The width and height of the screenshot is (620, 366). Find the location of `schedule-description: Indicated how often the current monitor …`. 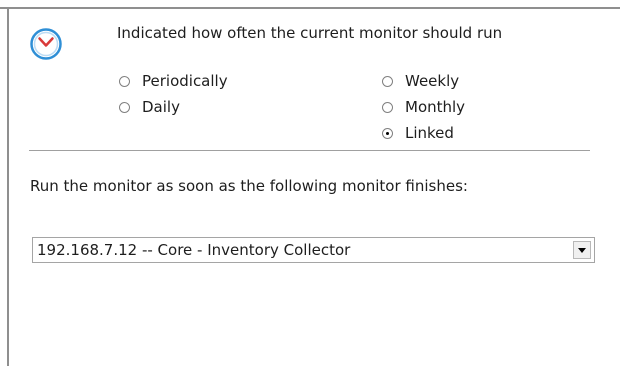

schedule-description: Indicated how often the current monitor … is located at coordinates (310, 33).